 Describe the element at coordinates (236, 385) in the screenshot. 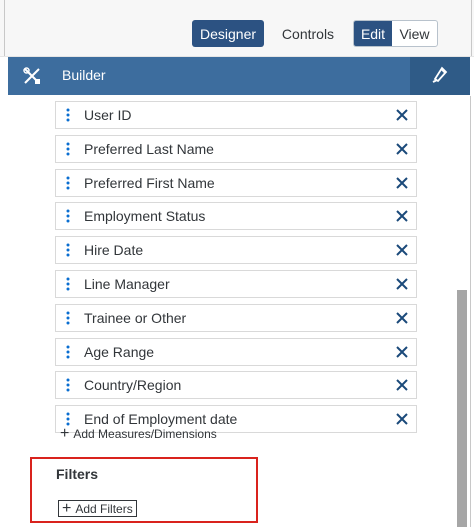

I see `list-item: Country/Region` at that location.